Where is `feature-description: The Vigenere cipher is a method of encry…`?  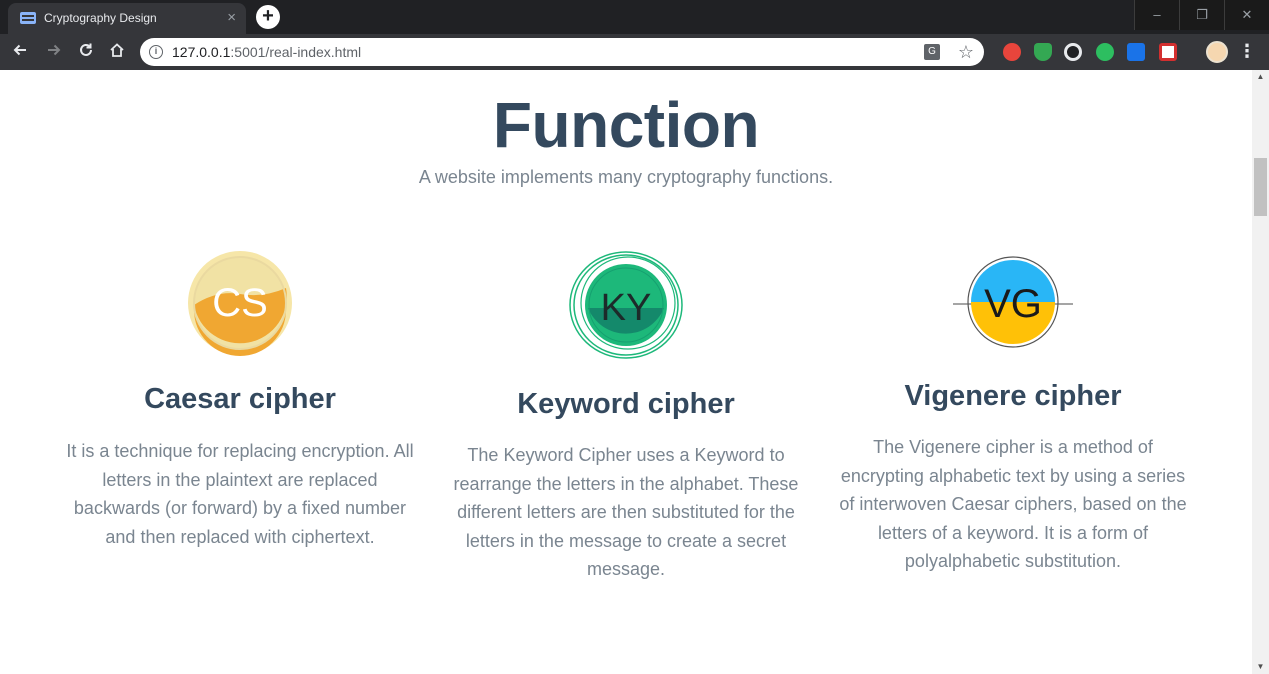
feature-description: The Vigenere cipher is a method of encry… is located at coordinates (1013, 504).